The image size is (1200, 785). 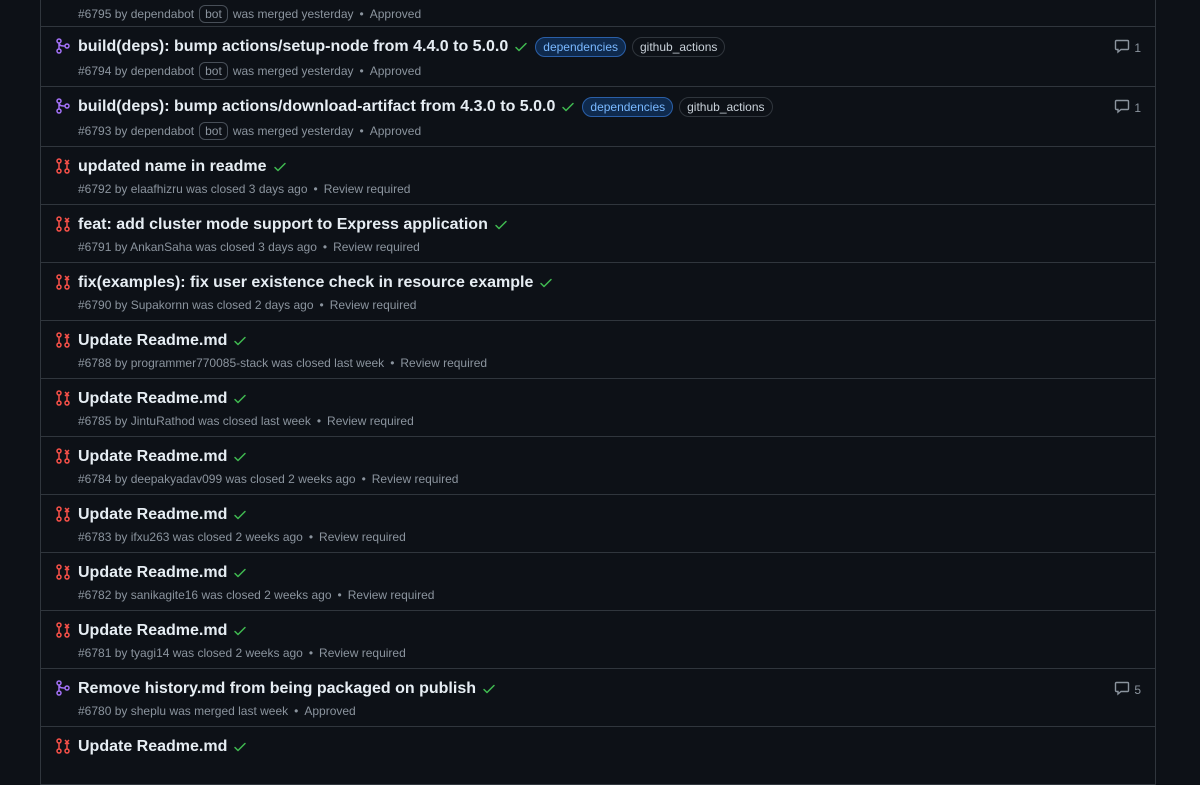 I want to click on comment-icon, so click(x=1122, y=689).